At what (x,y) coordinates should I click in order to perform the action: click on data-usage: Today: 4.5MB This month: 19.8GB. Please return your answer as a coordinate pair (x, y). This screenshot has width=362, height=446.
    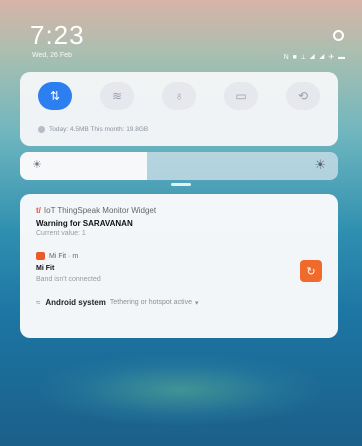
    Looking at the image, I should click on (93, 129).